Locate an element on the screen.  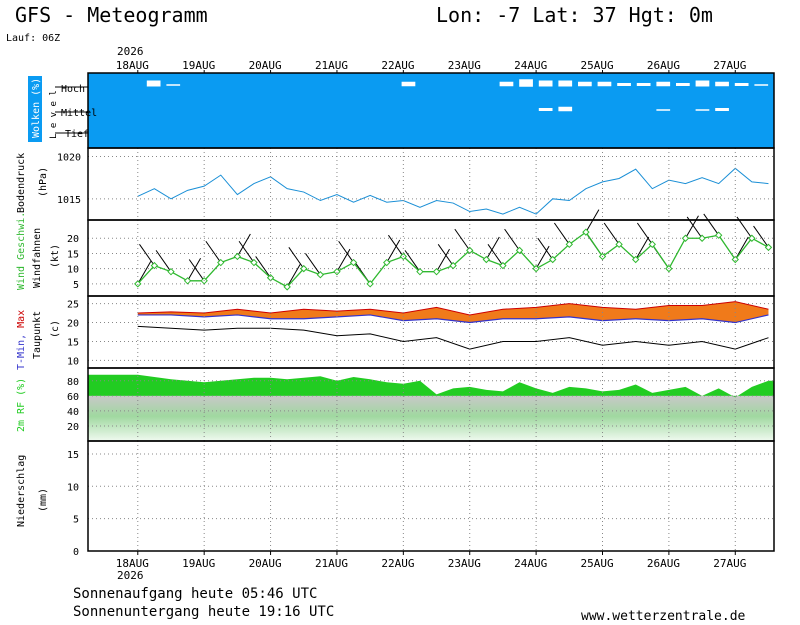
wind-tick-label: 20 is located at coordinates (73, 239).